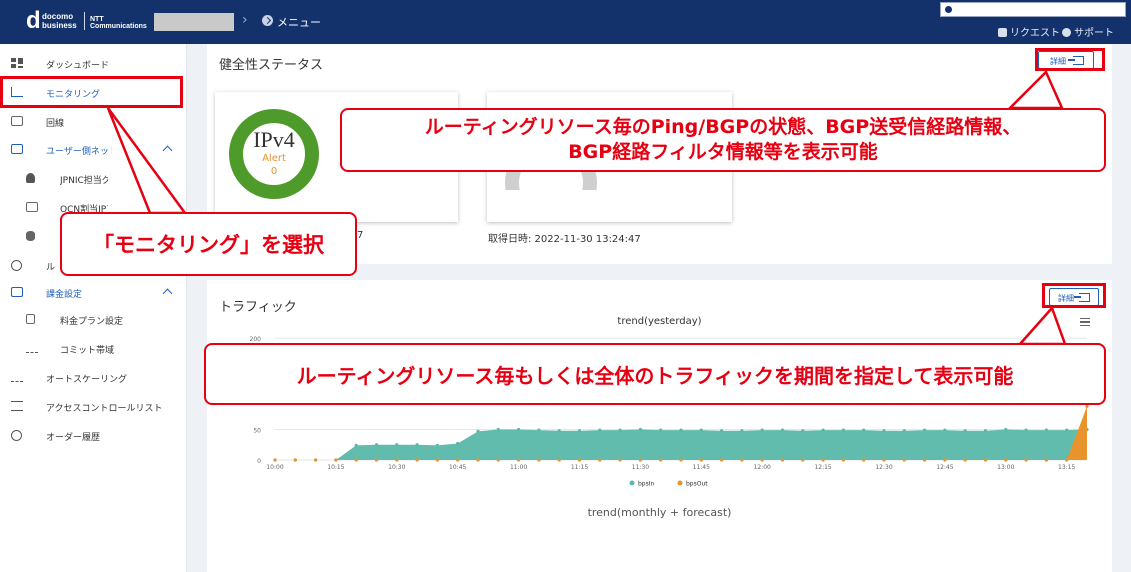 This screenshot has width=1131, height=572. What do you see at coordinates (723, 127) in the screenshot?
I see `health-callout-line-1: ルーティングリソース毎のPing/BGPの状態、BGP送受信経路情報、` at bounding box center [723, 127].